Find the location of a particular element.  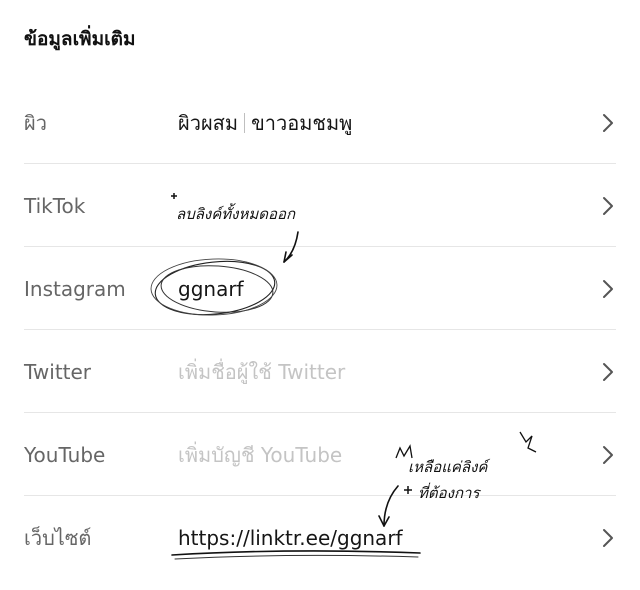

value-divider is located at coordinates (245, 122).